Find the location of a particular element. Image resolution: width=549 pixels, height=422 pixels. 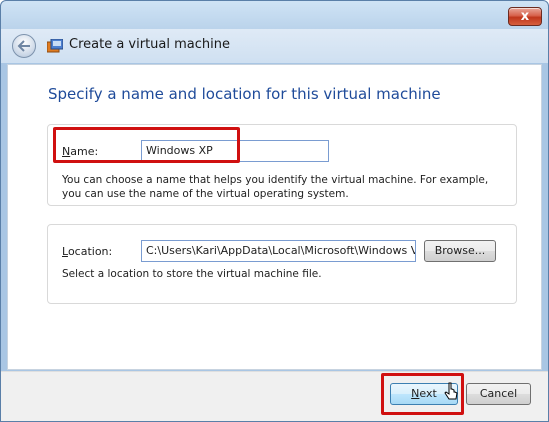

cancel-button: Cancel is located at coordinates (498, 394).